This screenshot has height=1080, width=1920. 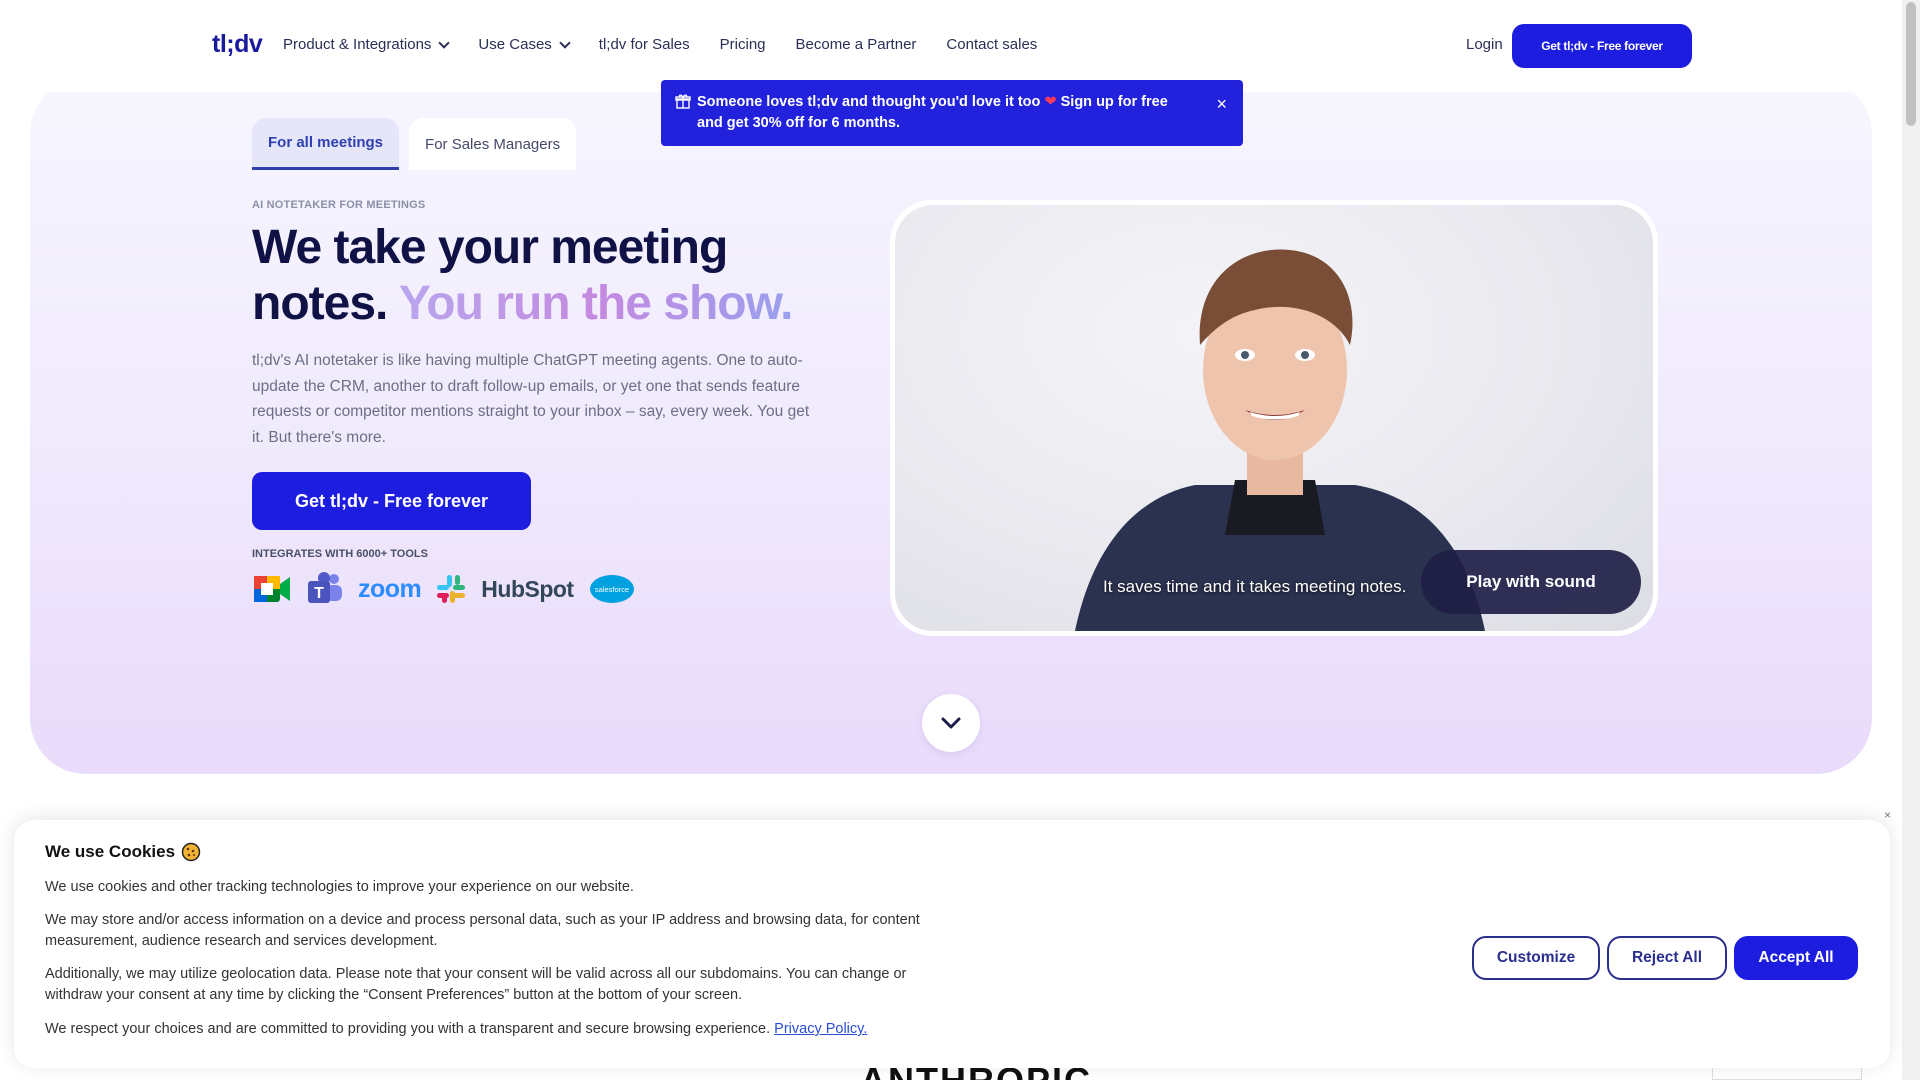 I want to click on cookie-icon, so click(x=191, y=852).